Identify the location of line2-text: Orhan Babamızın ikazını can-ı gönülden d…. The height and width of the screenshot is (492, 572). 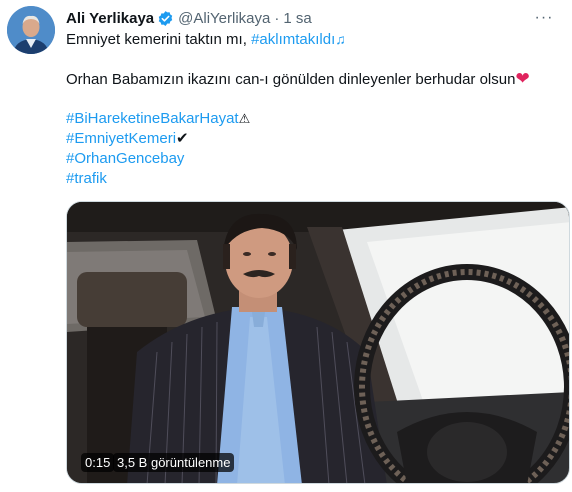
(291, 79).